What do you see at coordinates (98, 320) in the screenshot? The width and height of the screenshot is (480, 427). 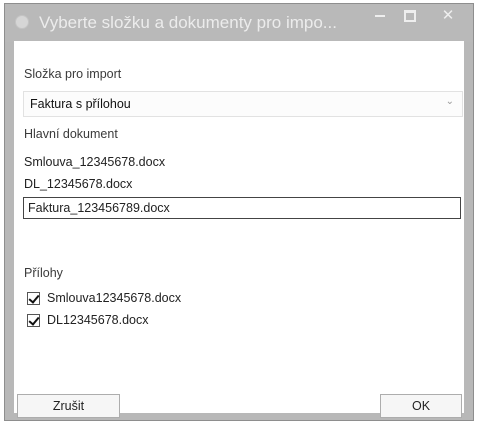 I see `attachment-label: DL12345678.docx` at bounding box center [98, 320].